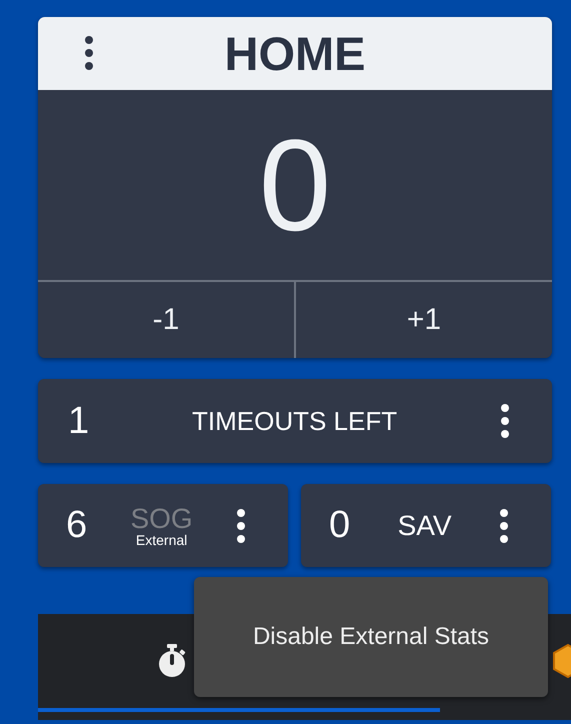  What do you see at coordinates (339, 525) in the screenshot?
I see `stat-value: 0` at bounding box center [339, 525].